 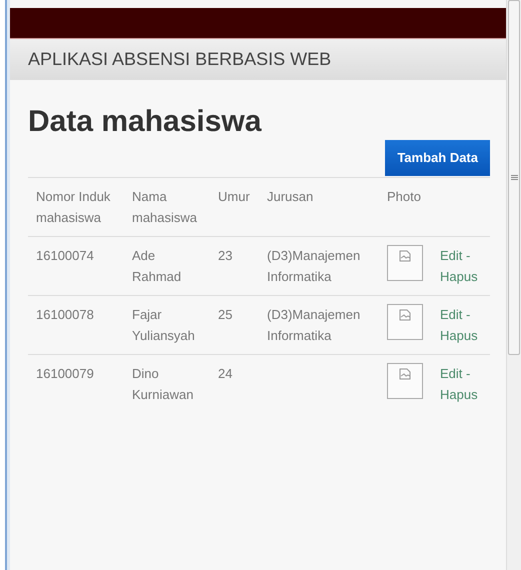 I want to click on student-name: Dino Kurniawan, so click(x=163, y=384).